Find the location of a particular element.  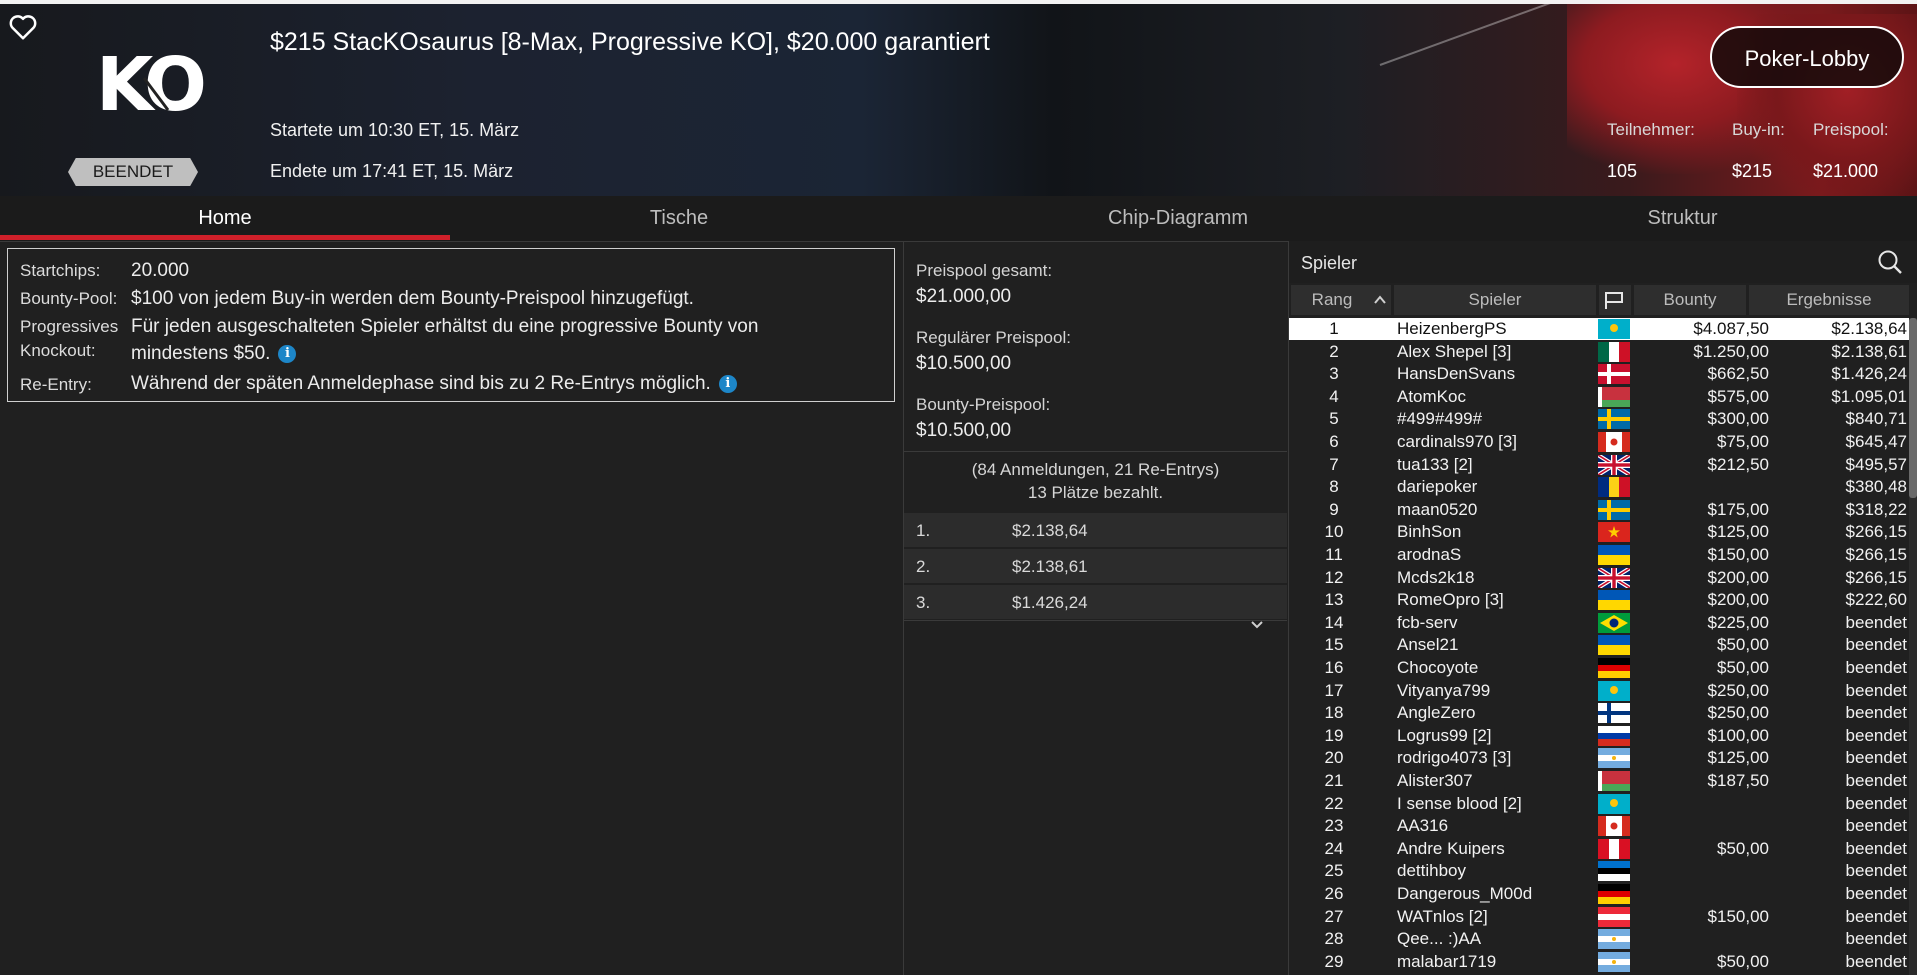

table-row: 15 Ansel21 $50,00 beendet is located at coordinates (1599, 645).